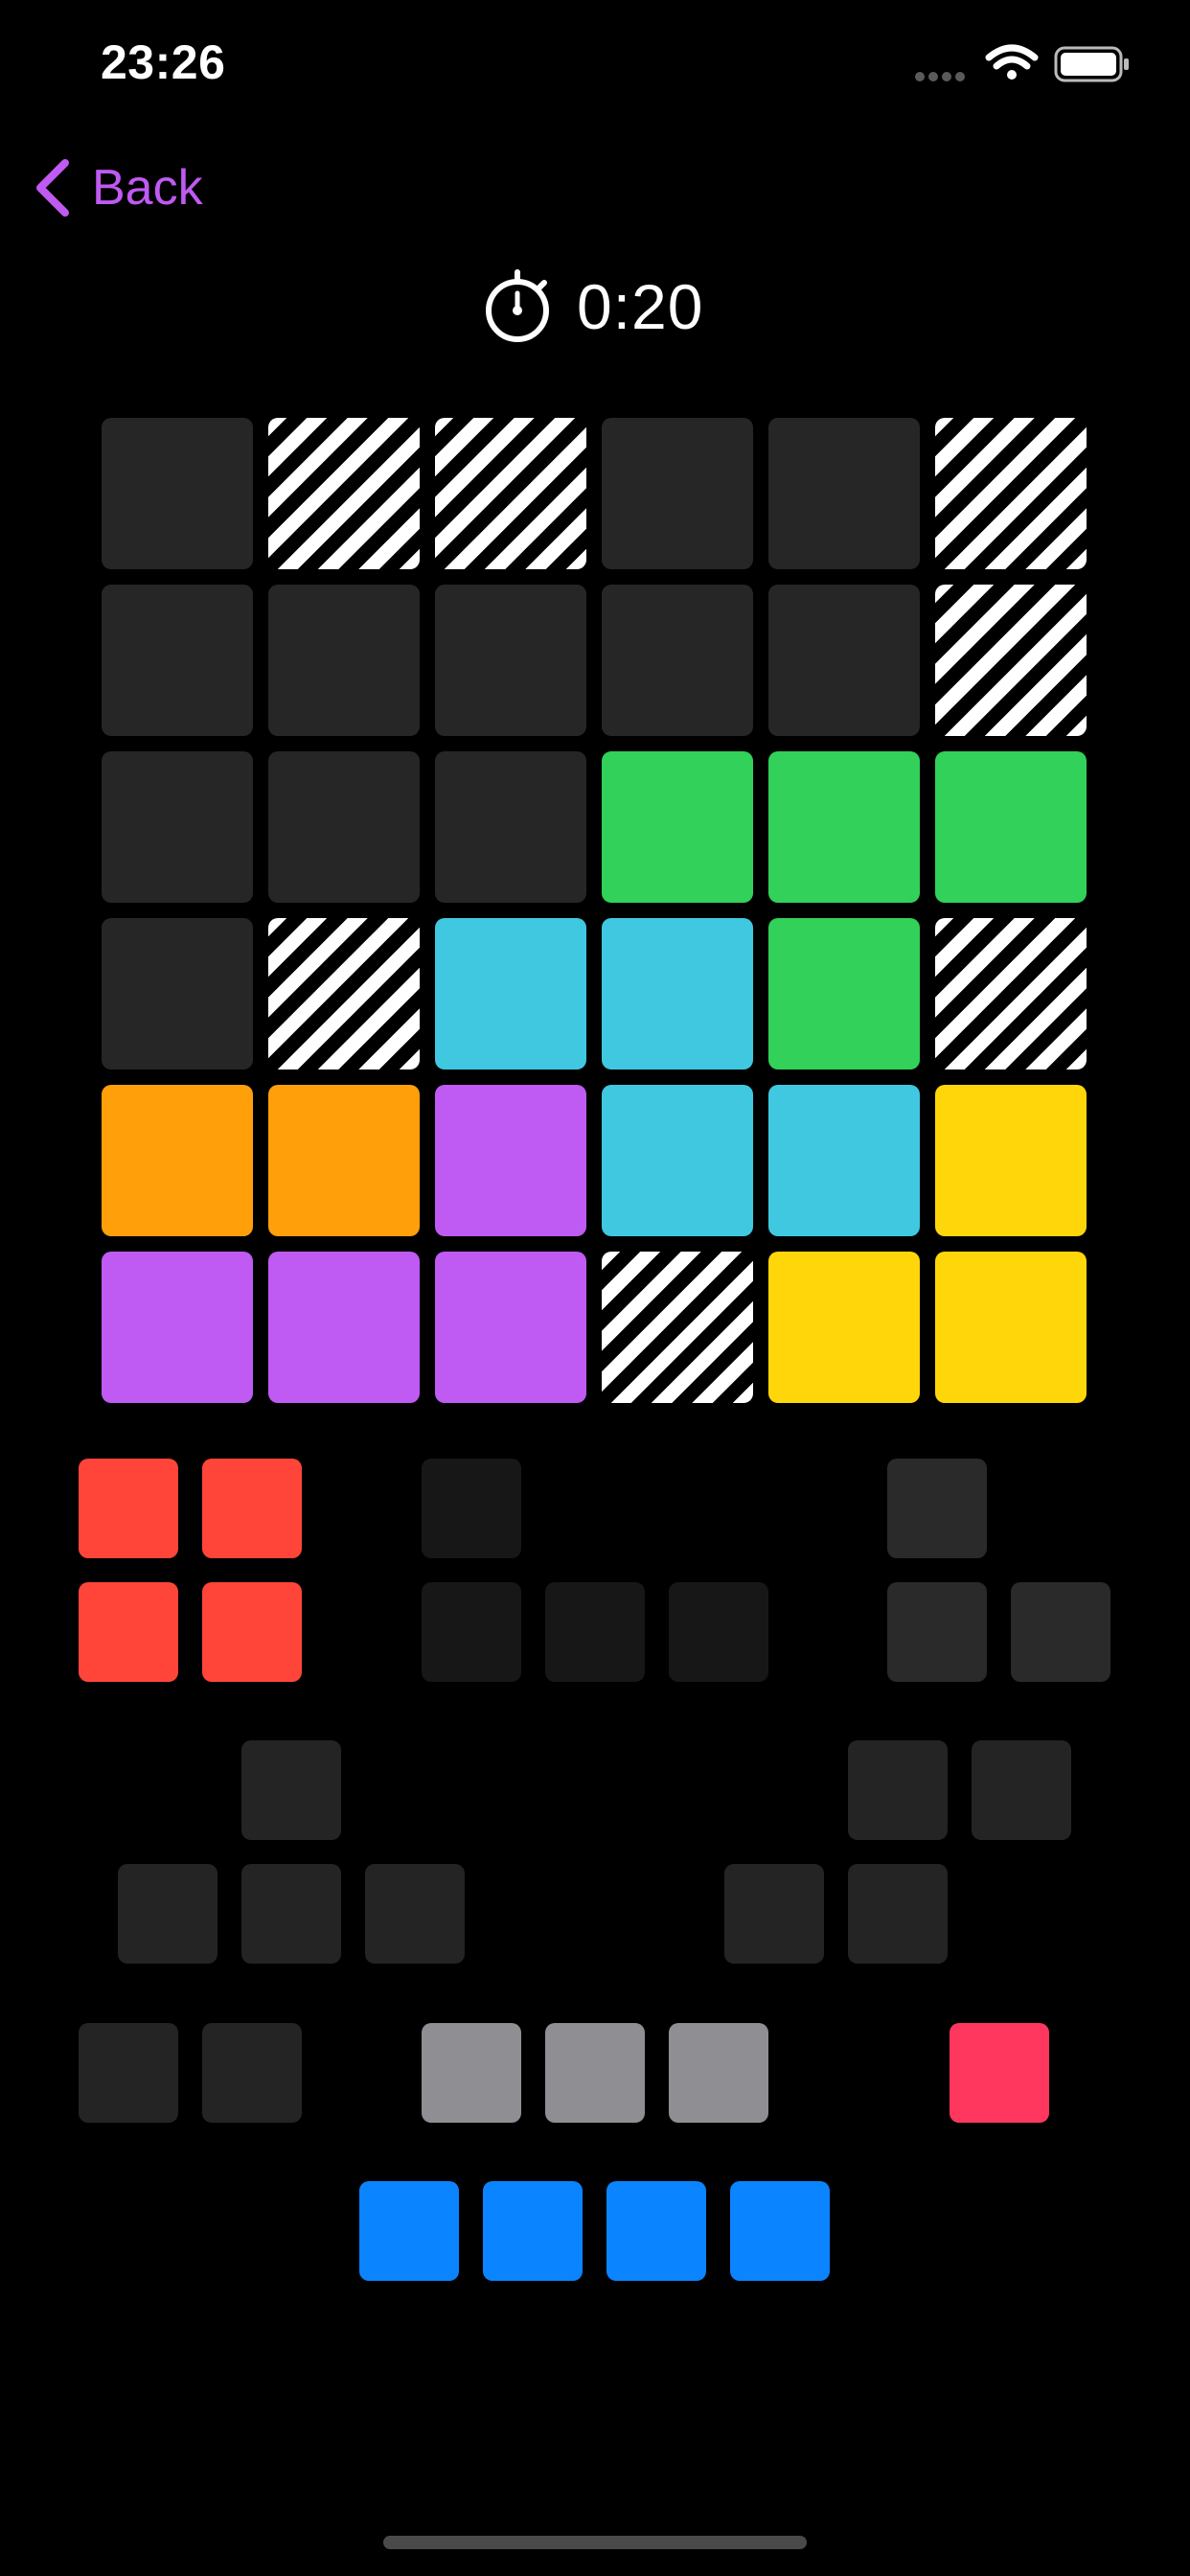  I want to click on status-icons, so click(1025, 63).